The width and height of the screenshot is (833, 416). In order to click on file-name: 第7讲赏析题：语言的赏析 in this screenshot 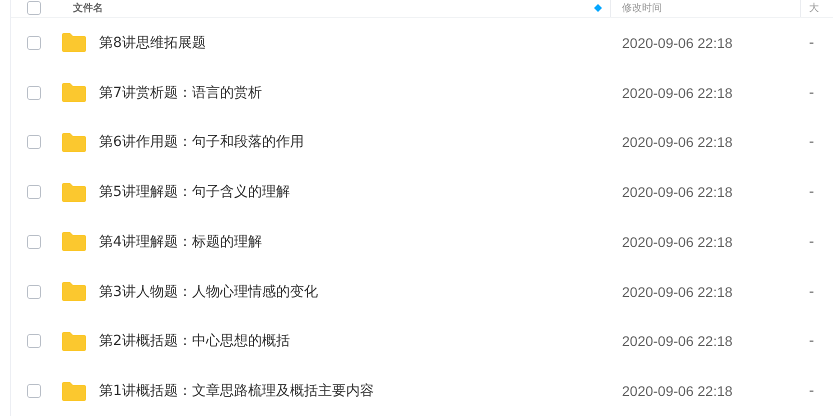, I will do `click(180, 93)`.